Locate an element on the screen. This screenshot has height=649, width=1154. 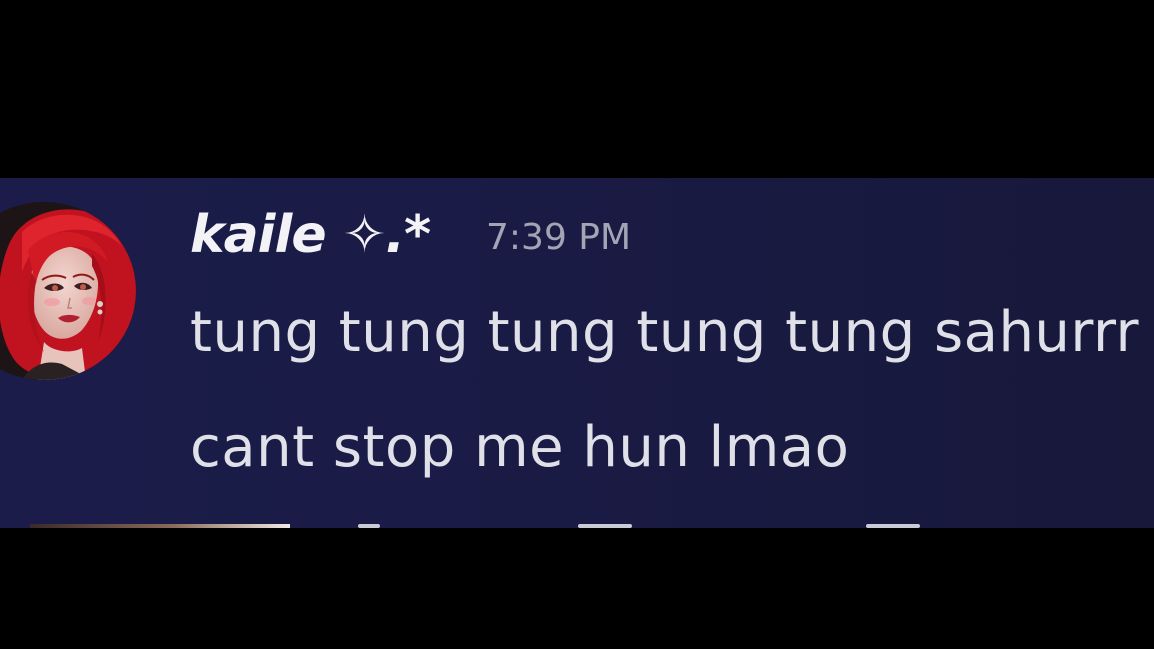
username: kaile ✧.* is located at coordinates (310, 235).